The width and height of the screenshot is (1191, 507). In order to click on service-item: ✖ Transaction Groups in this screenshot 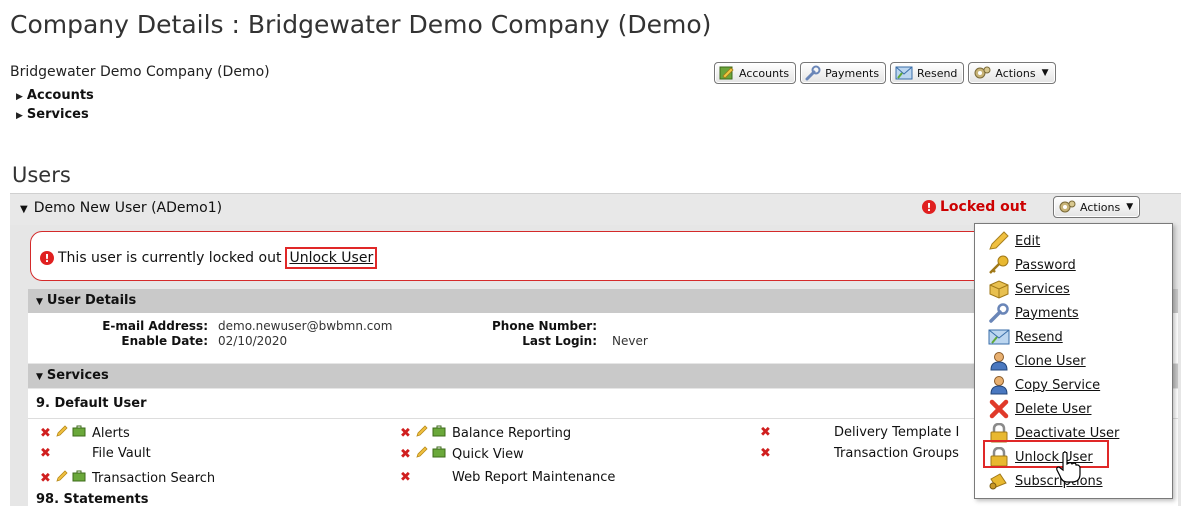, I will do `click(859, 453)`.